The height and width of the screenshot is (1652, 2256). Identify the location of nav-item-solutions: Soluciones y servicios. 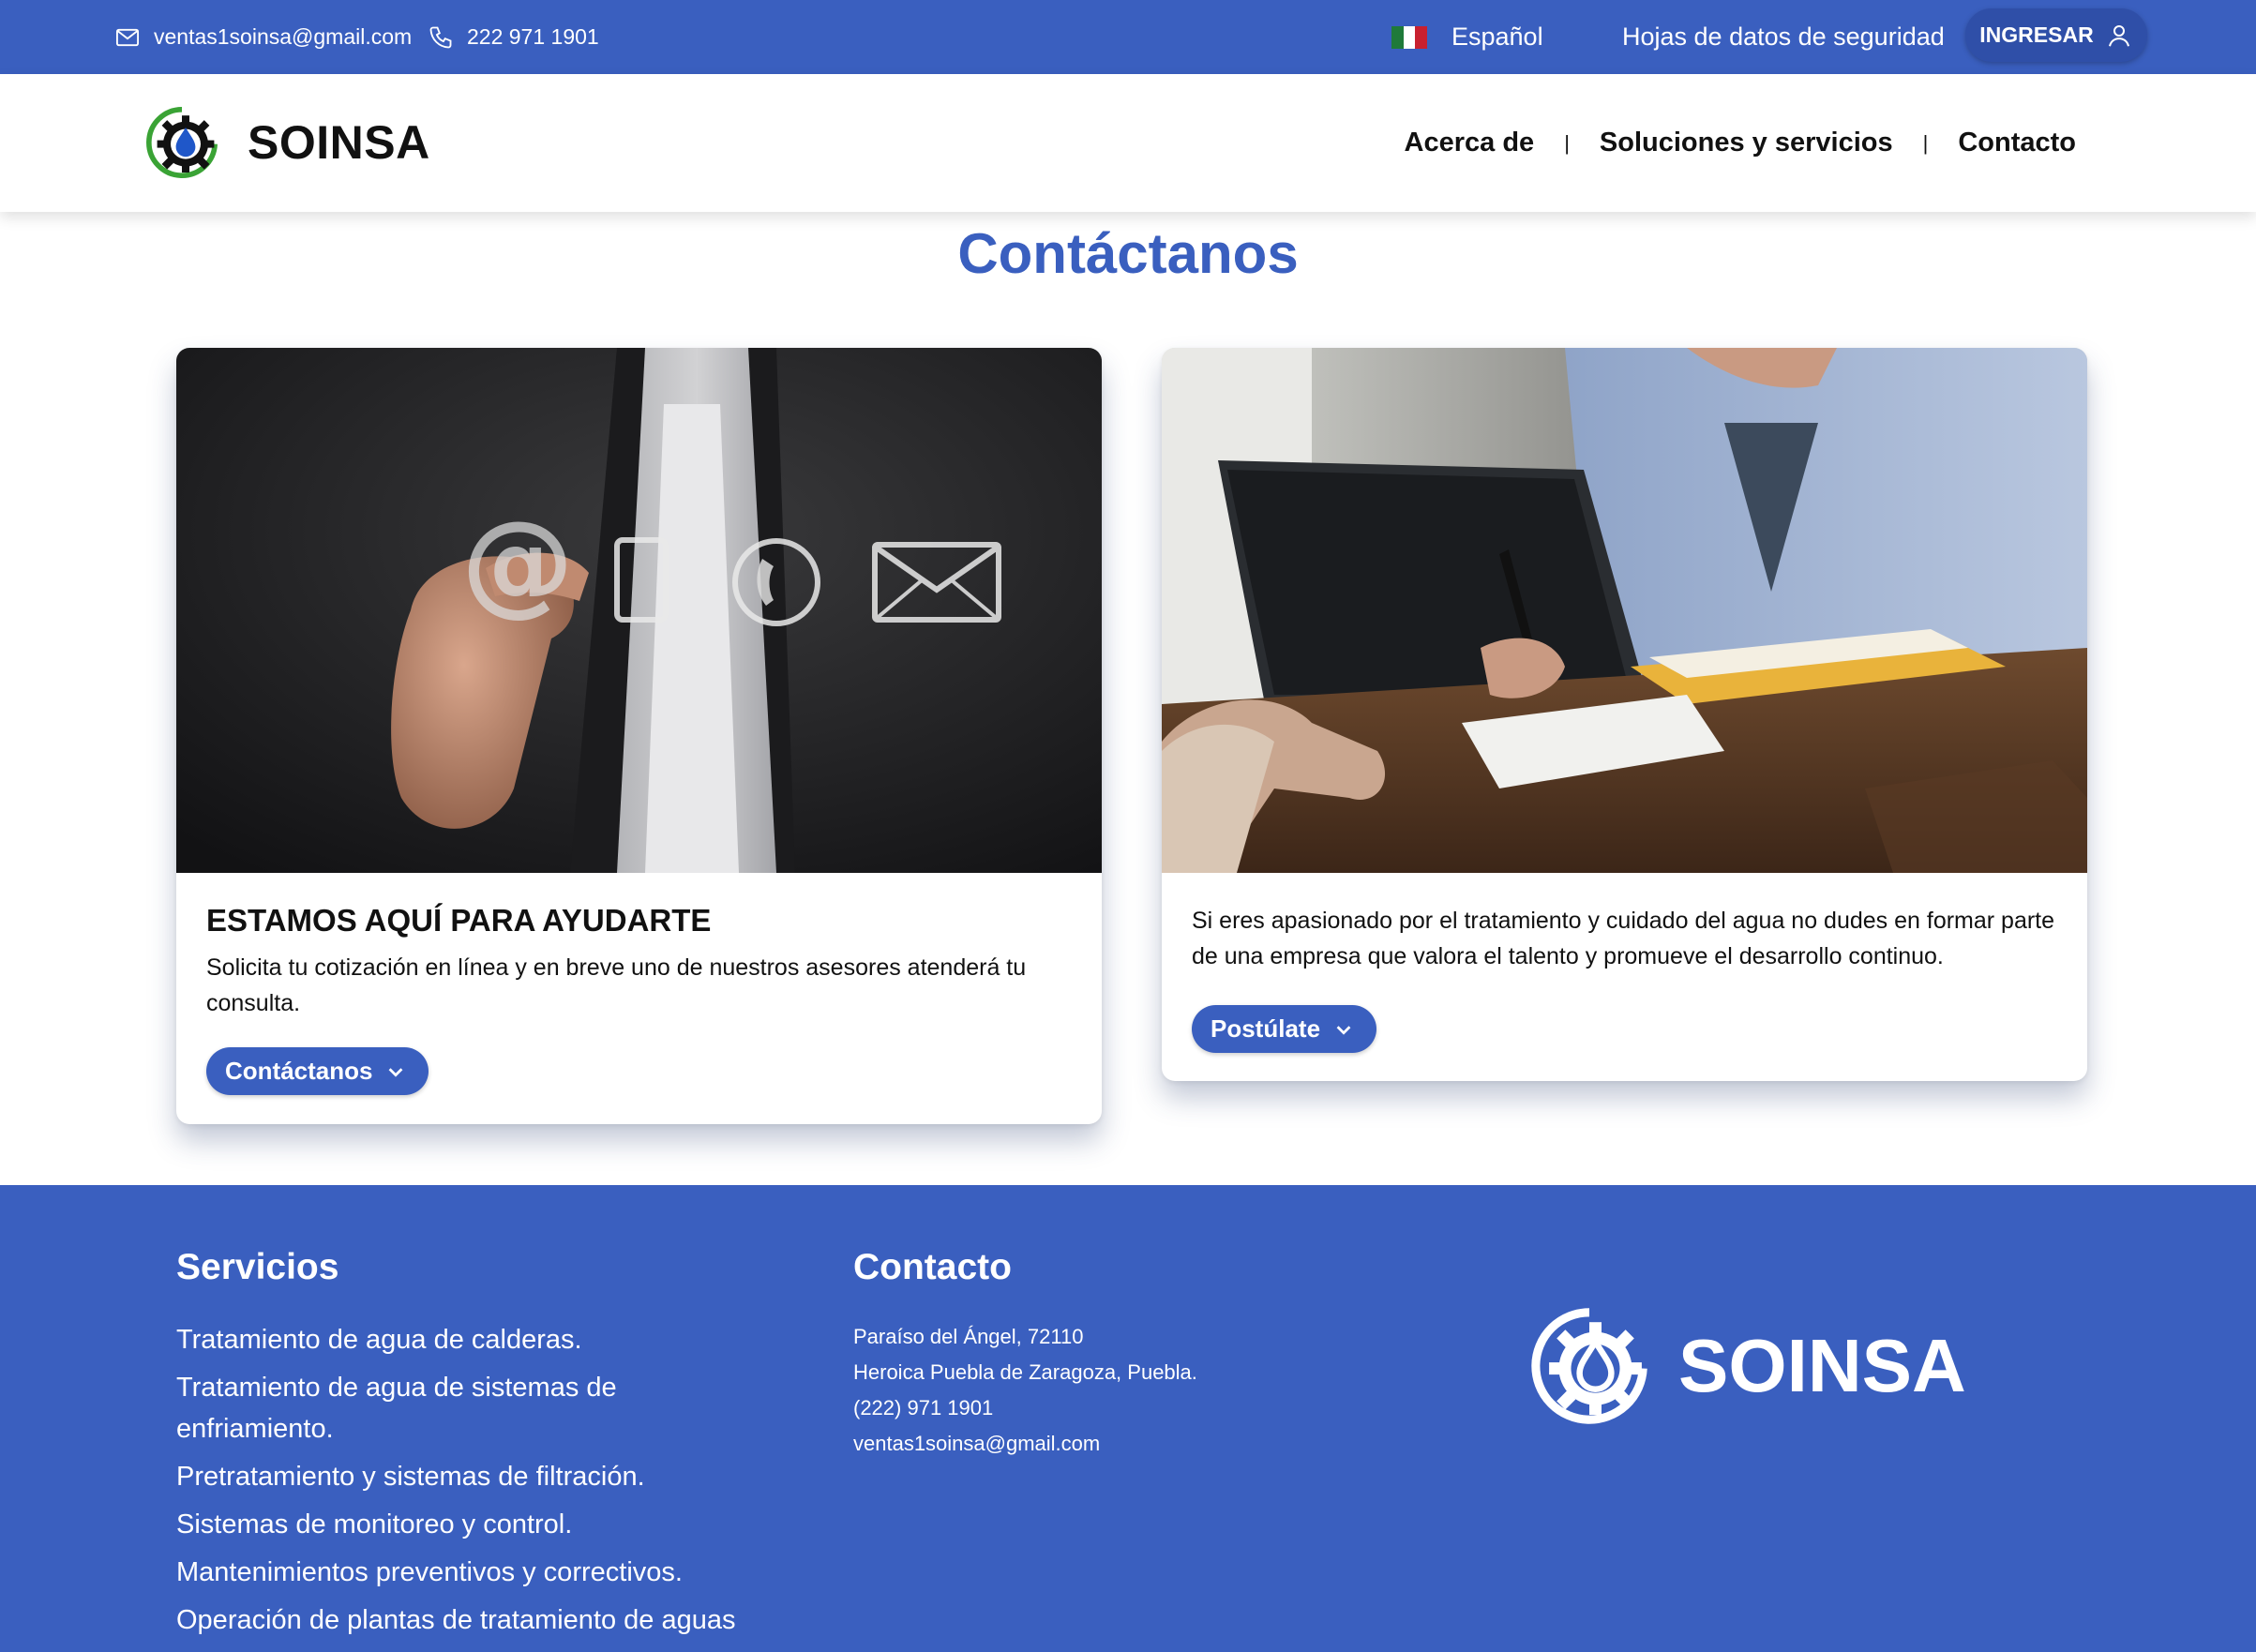
(1746, 143).